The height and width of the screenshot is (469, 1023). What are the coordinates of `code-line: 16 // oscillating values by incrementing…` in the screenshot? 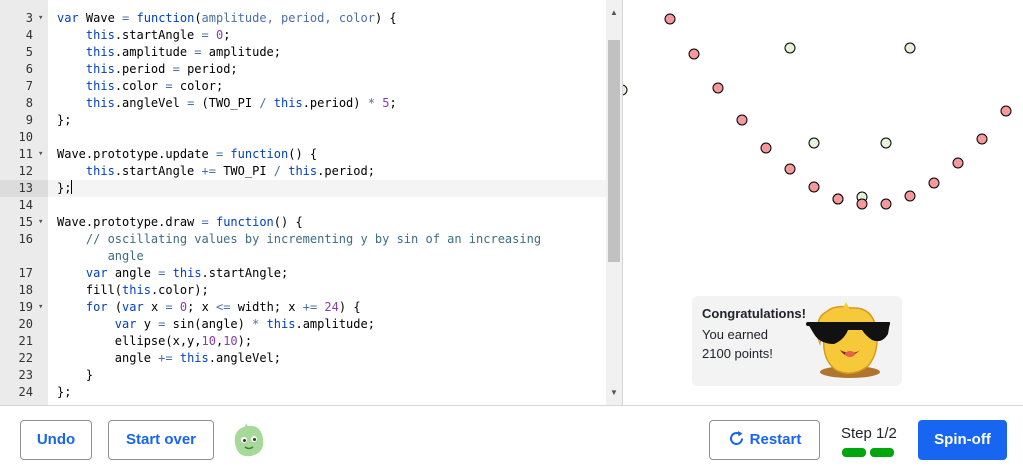 It's located at (303, 239).